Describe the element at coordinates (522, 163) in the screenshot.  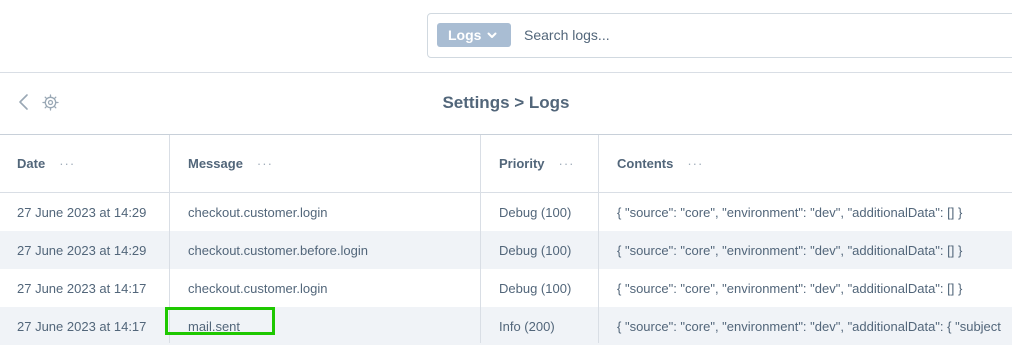
I see `column-label-priority: Priority` at that location.